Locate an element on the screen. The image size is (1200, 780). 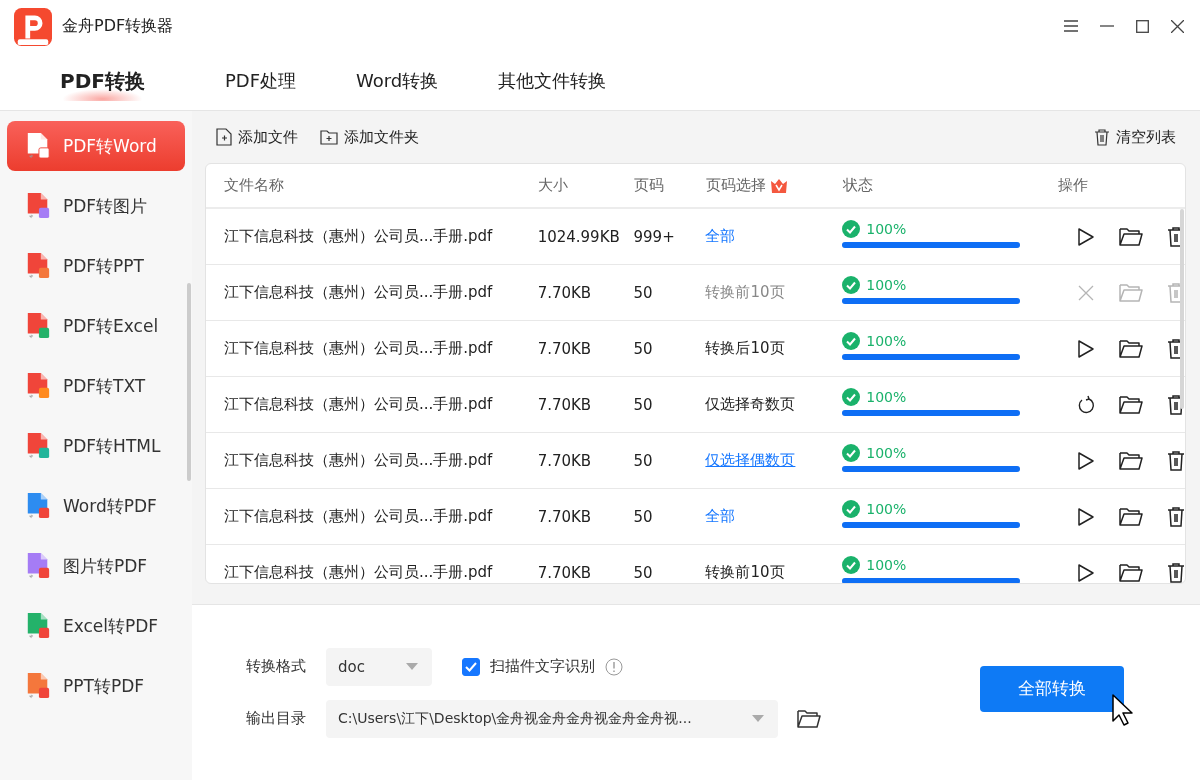
sidebar-item: Excel转PDF is located at coordinates (96, 626).